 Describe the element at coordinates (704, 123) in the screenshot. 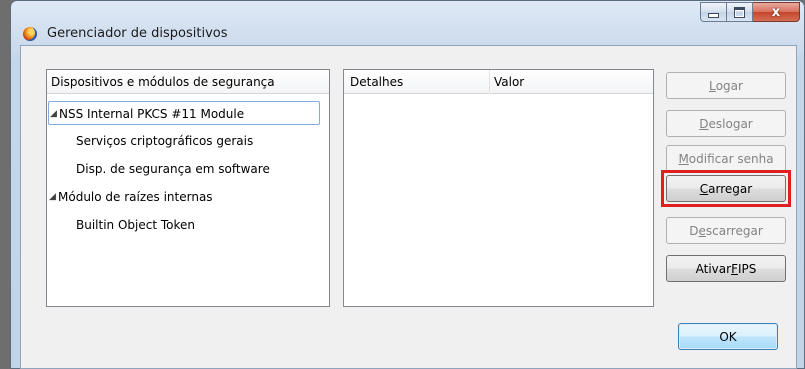

I see `button-accel: D` at that location.